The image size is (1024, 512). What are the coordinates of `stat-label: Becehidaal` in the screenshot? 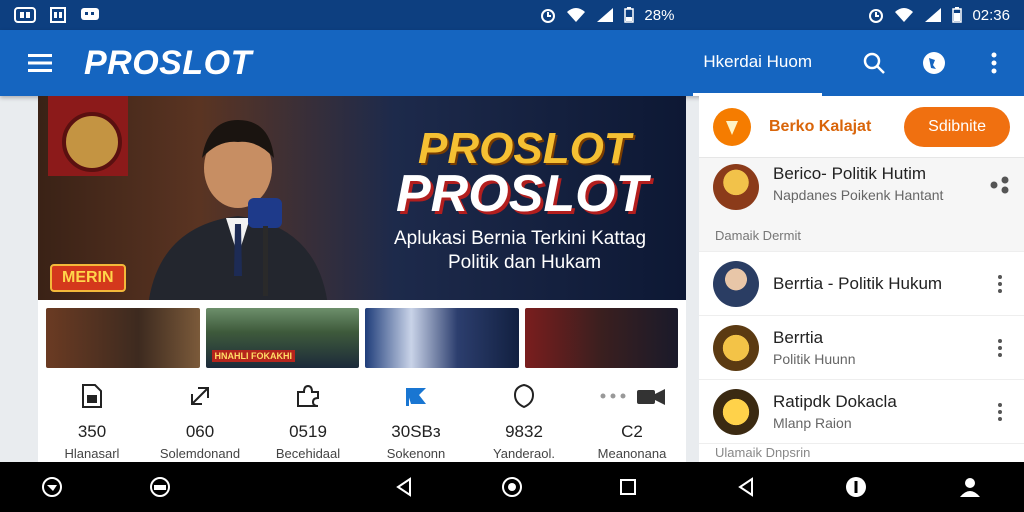 It's located at (308, 453).